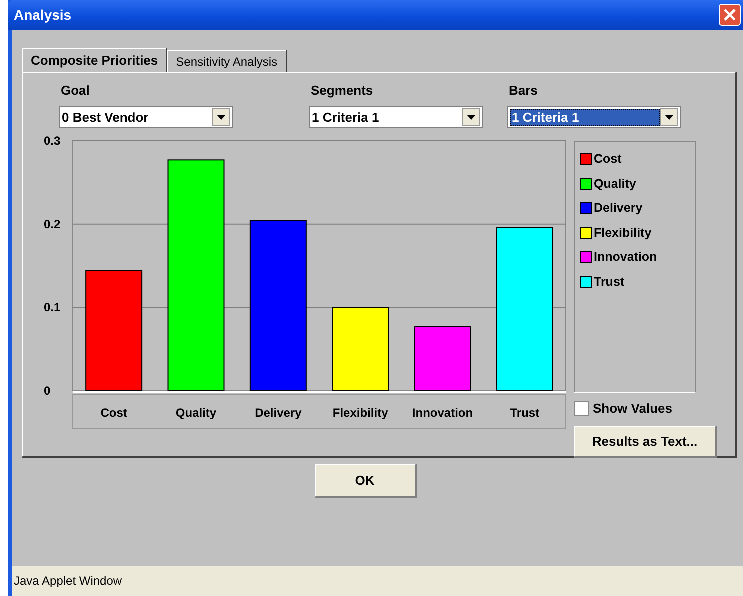  I want to click on ok-button: OK, so click(365, 481).